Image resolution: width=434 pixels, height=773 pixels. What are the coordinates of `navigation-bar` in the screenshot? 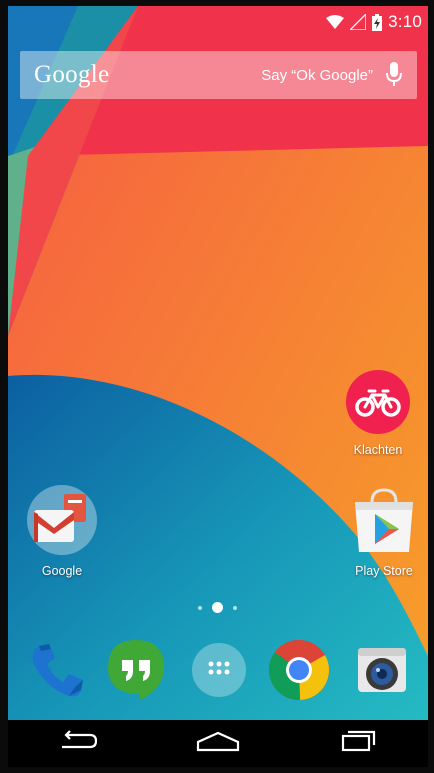 It's located at (218, 743).